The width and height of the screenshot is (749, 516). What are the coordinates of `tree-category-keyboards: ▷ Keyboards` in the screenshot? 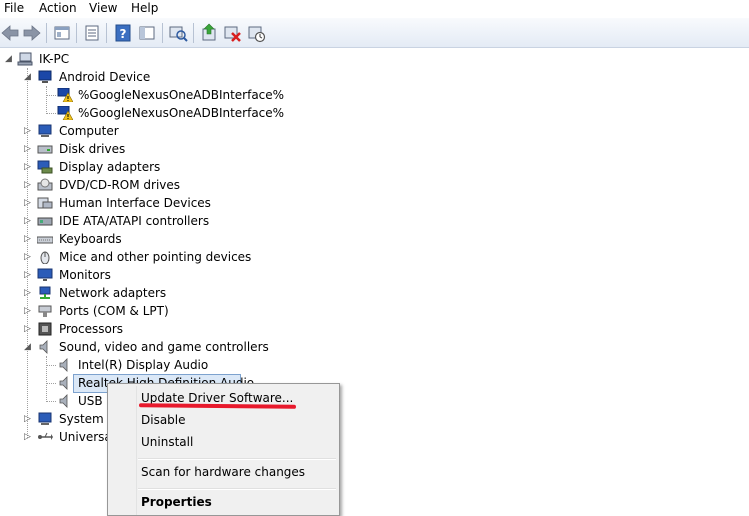 It's located at (150, 239).